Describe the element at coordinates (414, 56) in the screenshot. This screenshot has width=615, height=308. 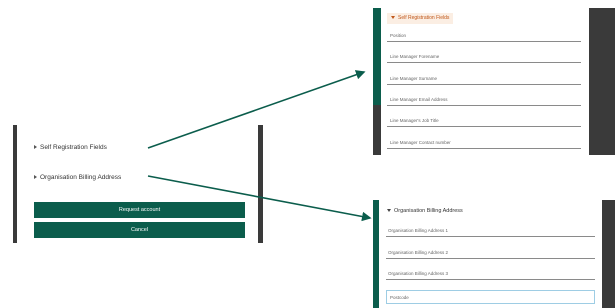
I see `field-line-manager-forename: Line Manager Forename` at that location.